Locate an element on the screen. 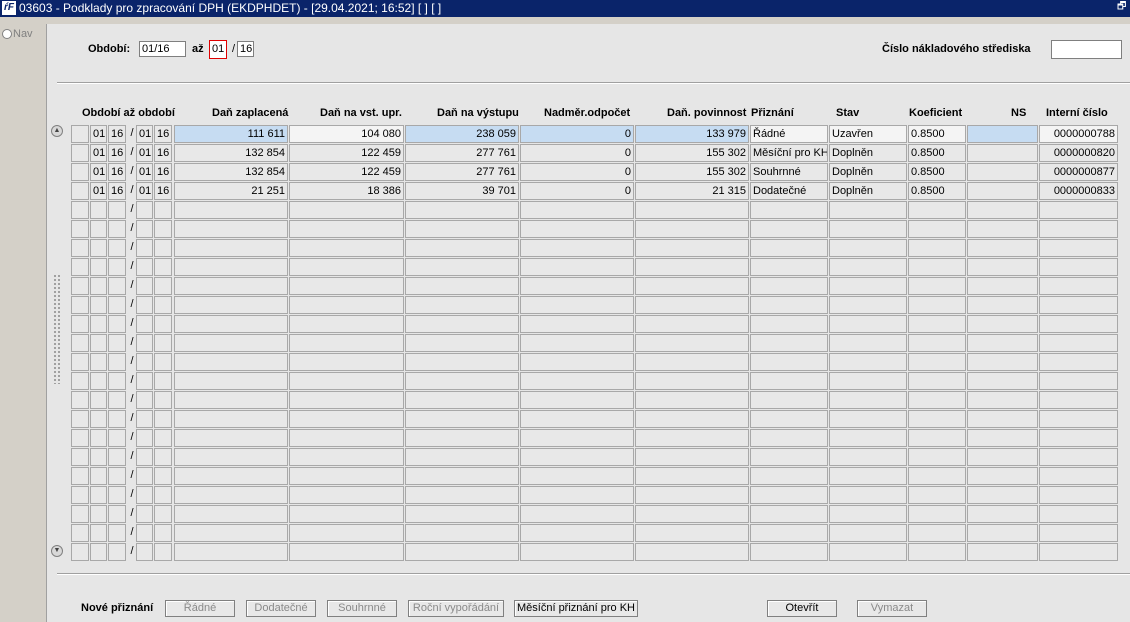 Image resolution: width=1130 pixels, height=622 pixels. cell-excess-deduction: 0 is located at coordinates (577, 134).